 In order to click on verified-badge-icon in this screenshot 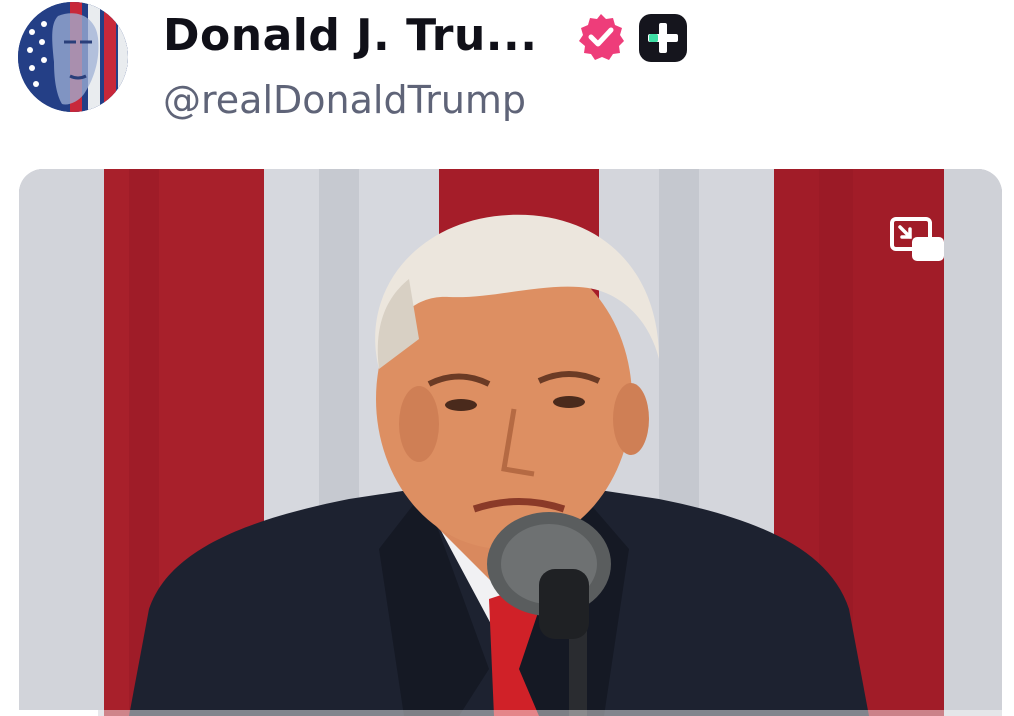, I will do `click(601, 37)`.